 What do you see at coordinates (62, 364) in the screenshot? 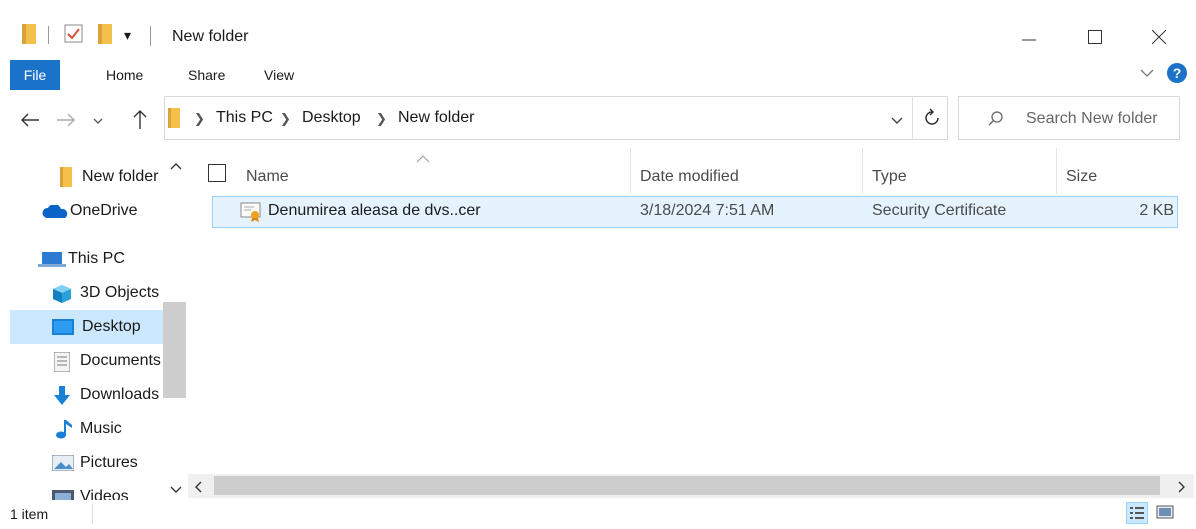
I see `document-icon` at bounding box center [62, 364].